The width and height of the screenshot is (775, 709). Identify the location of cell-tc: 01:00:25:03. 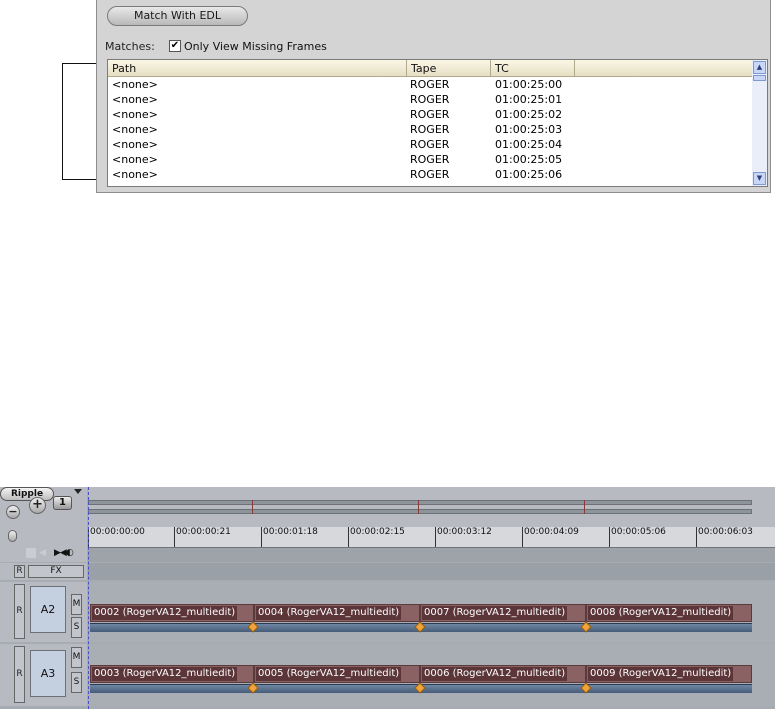
(529, 129).